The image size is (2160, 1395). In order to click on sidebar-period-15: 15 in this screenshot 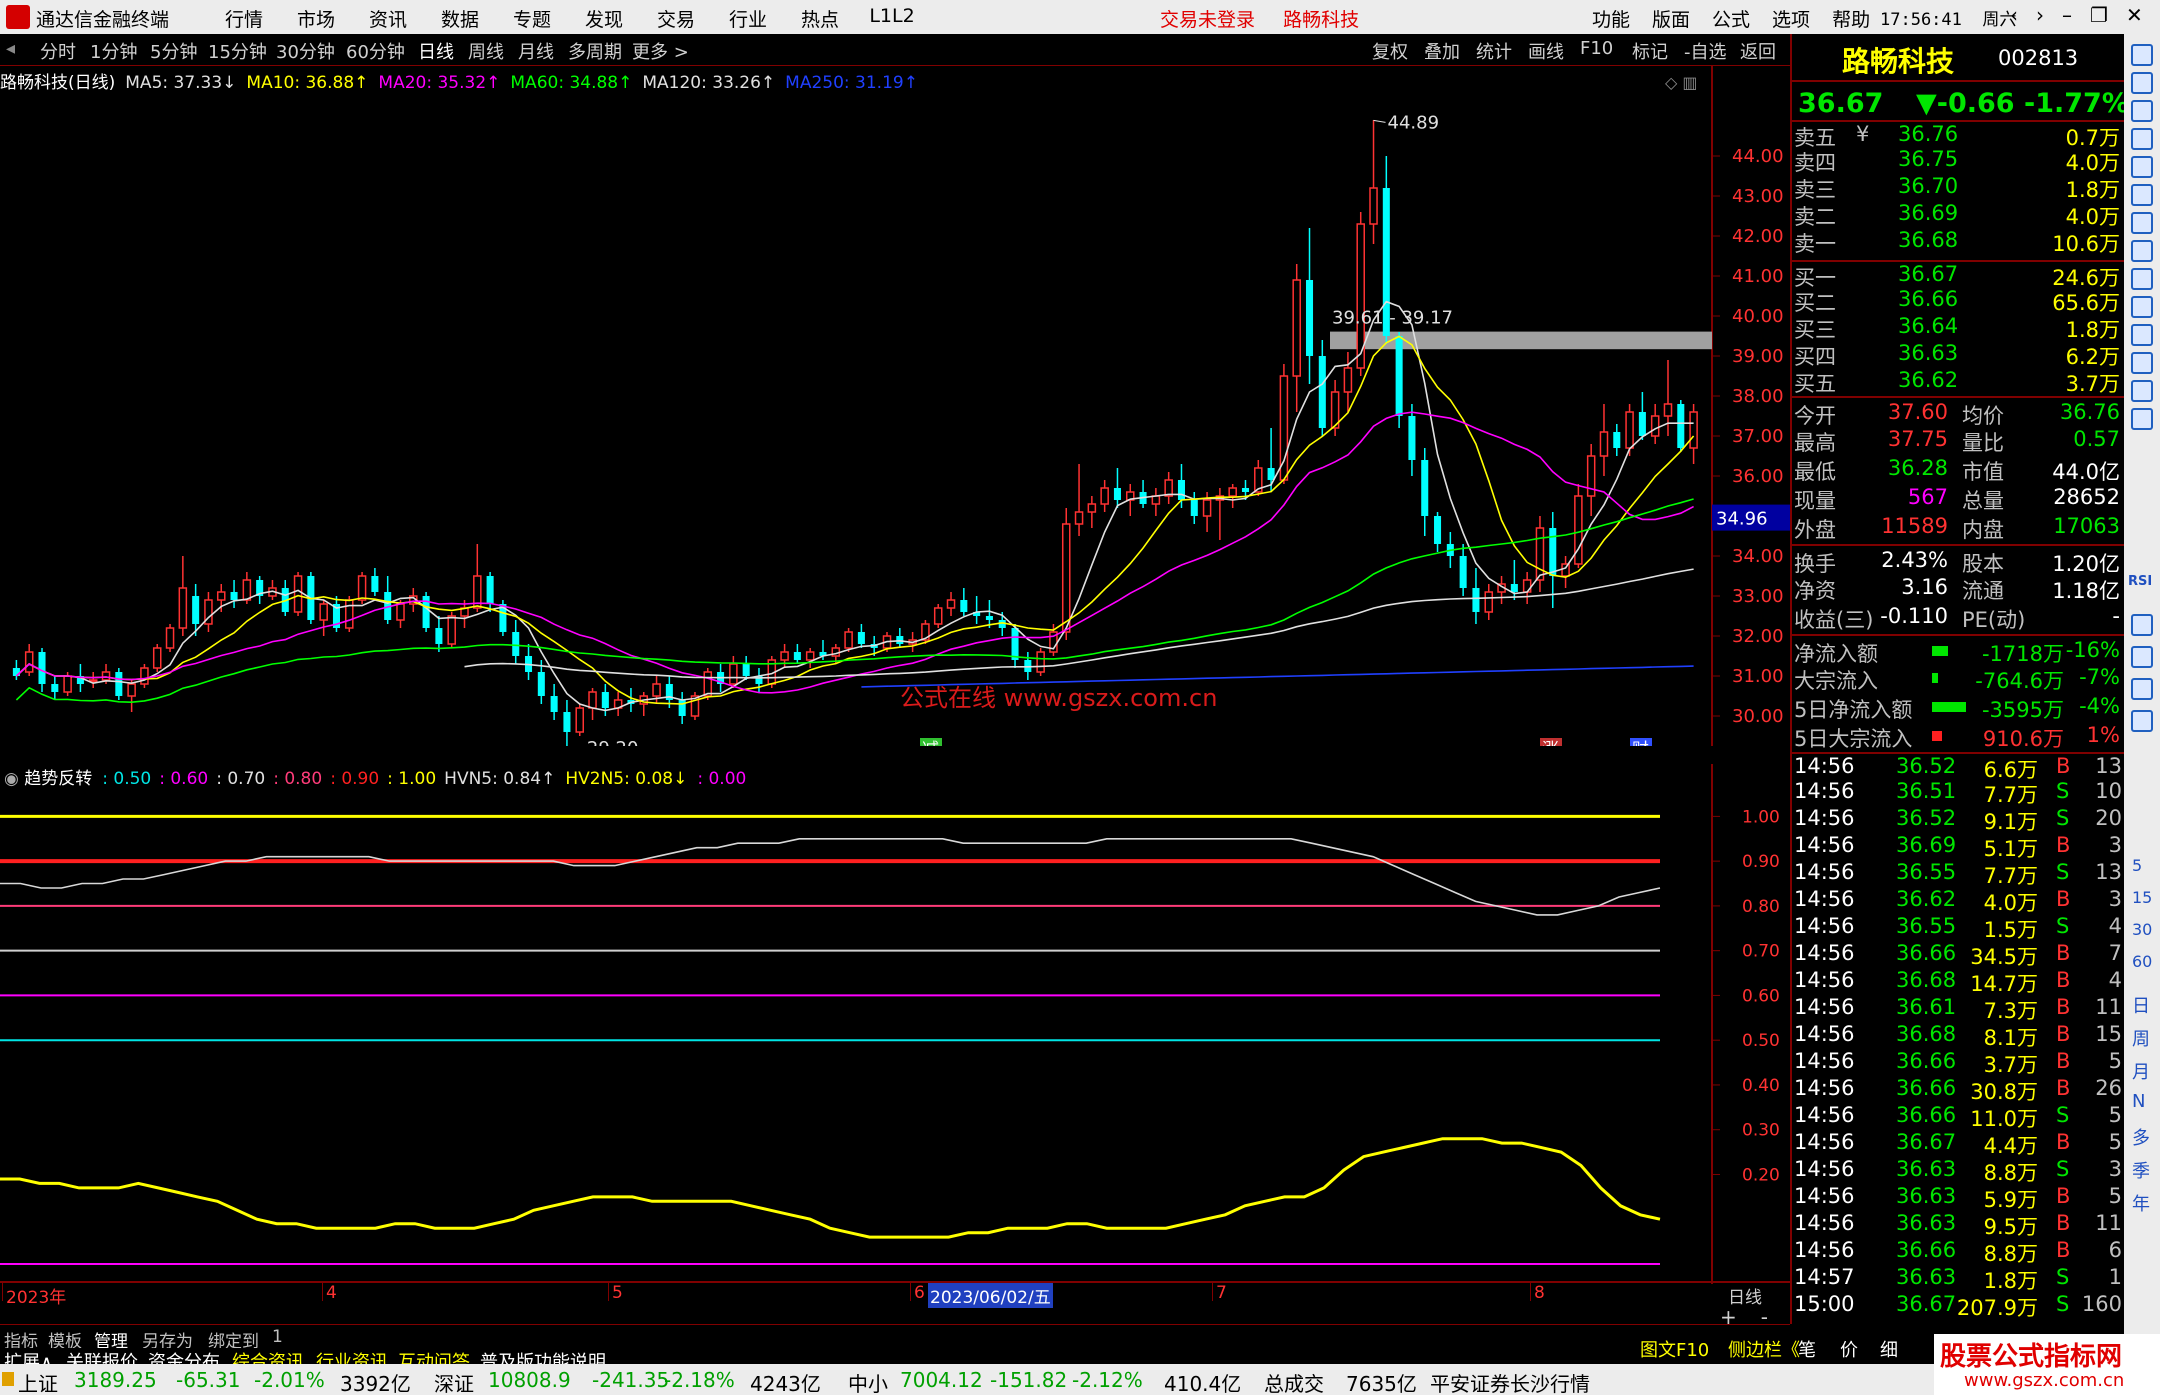, I will do `click(2142, 897)`.